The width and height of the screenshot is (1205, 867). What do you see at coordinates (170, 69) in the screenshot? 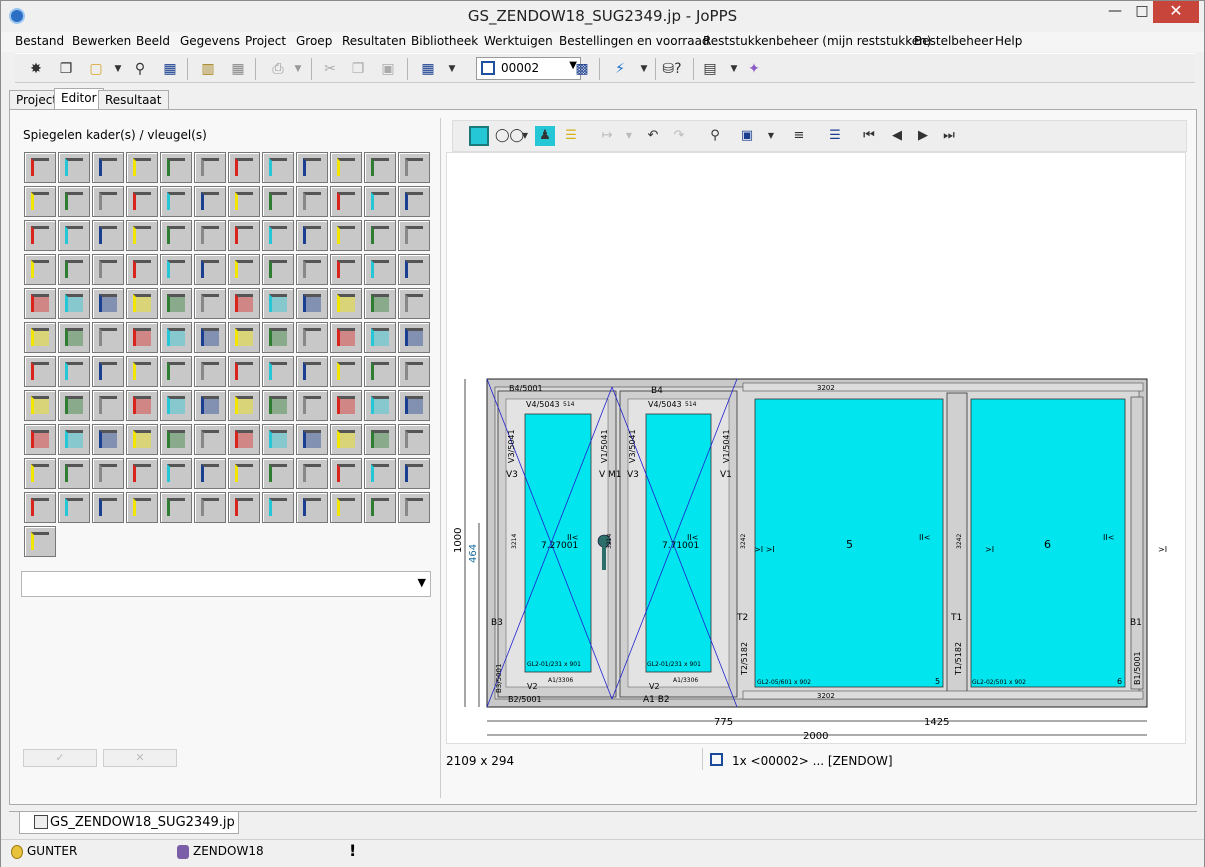
I see `save-icon: ▦` at bounding box center [170, 69].